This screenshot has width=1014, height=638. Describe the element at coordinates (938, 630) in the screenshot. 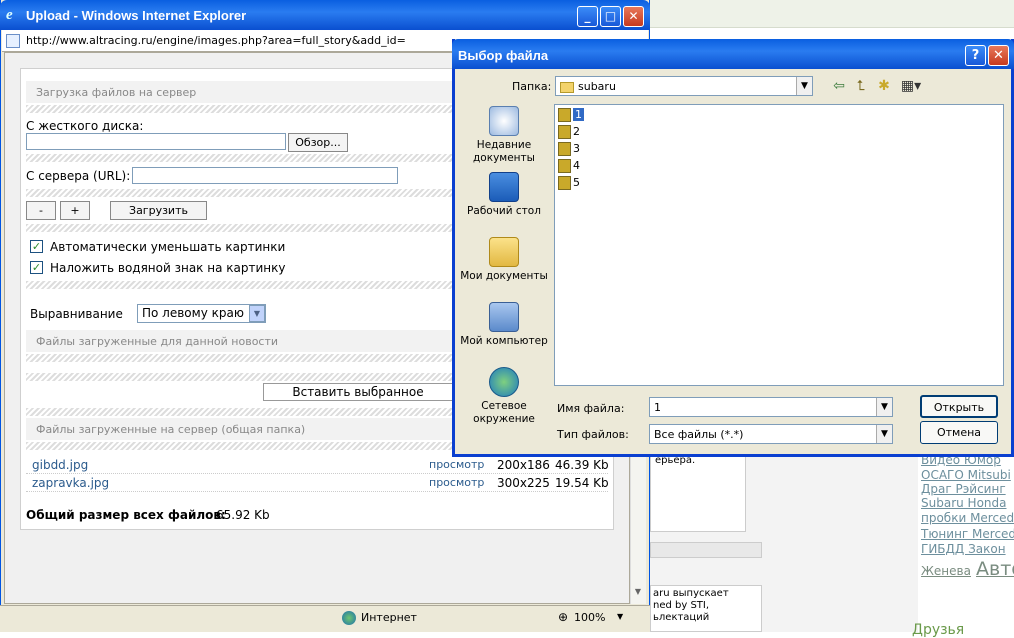

I see `friends-heading: Друзья` at that location.